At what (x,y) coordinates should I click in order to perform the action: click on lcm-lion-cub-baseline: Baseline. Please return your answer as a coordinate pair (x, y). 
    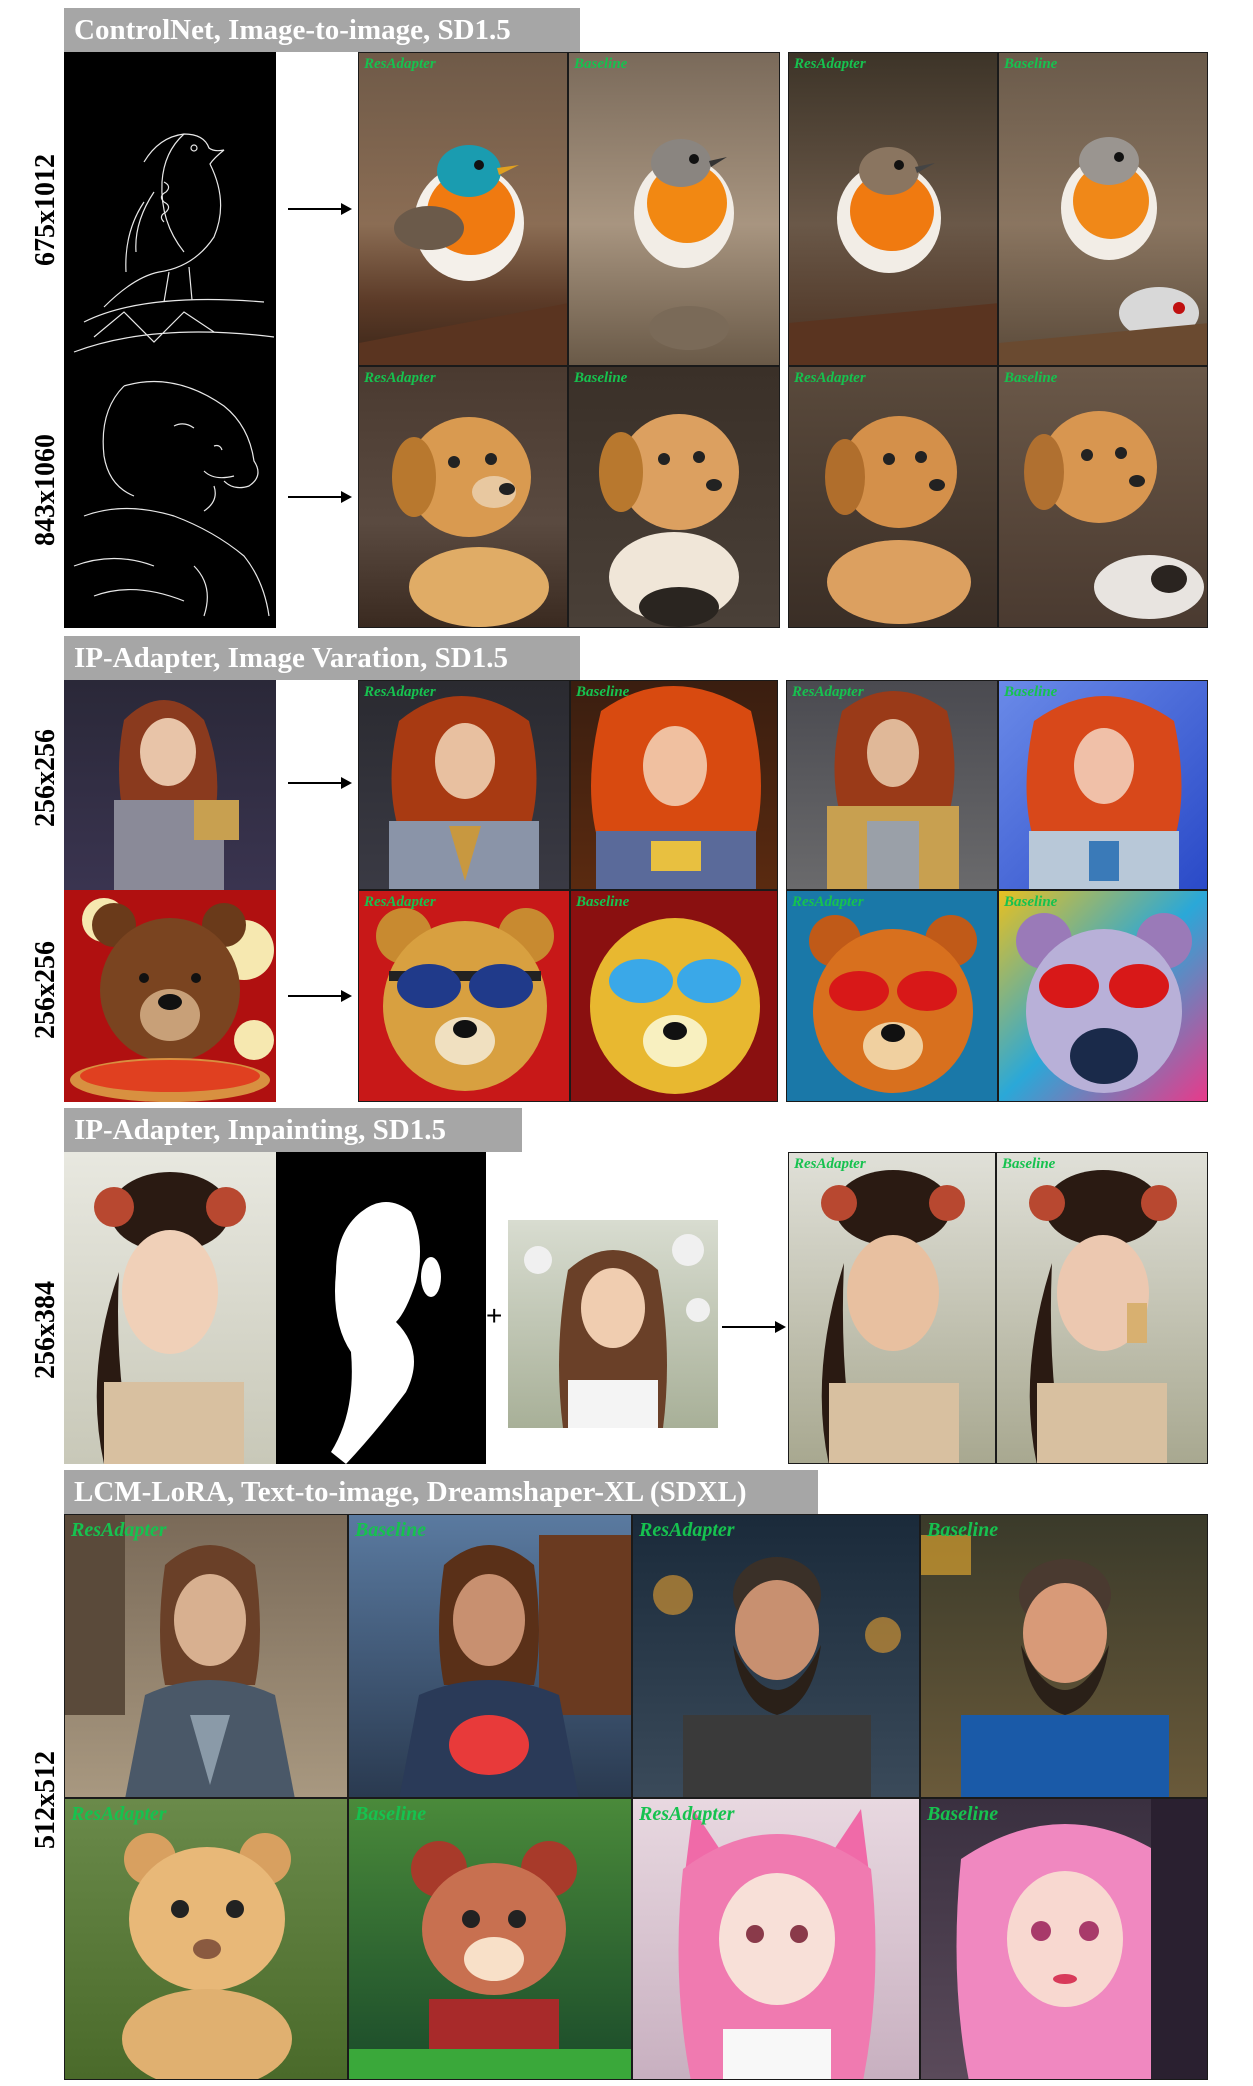
    Looking at the image, I should click on (490, 1939).